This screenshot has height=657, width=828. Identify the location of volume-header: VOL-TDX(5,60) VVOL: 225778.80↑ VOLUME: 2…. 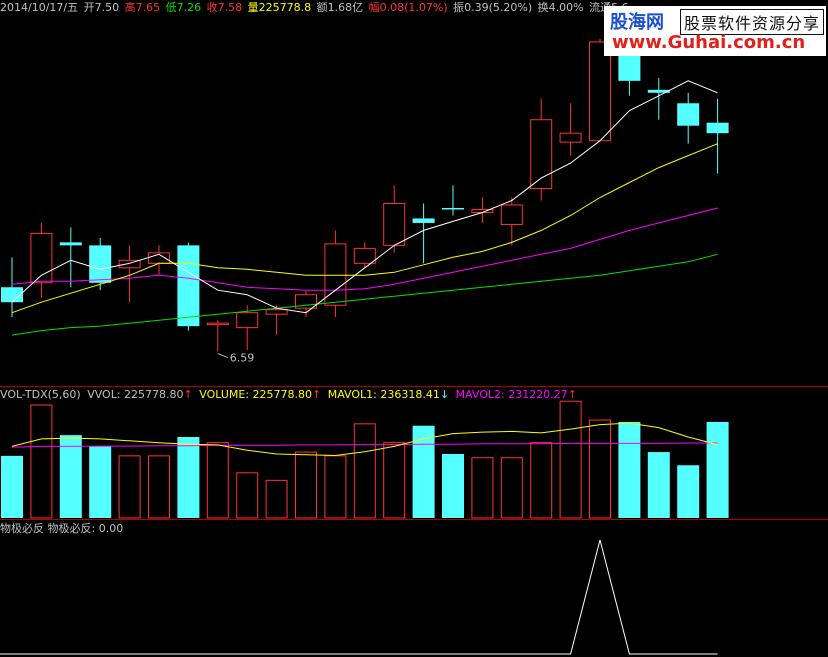
(290, 395).